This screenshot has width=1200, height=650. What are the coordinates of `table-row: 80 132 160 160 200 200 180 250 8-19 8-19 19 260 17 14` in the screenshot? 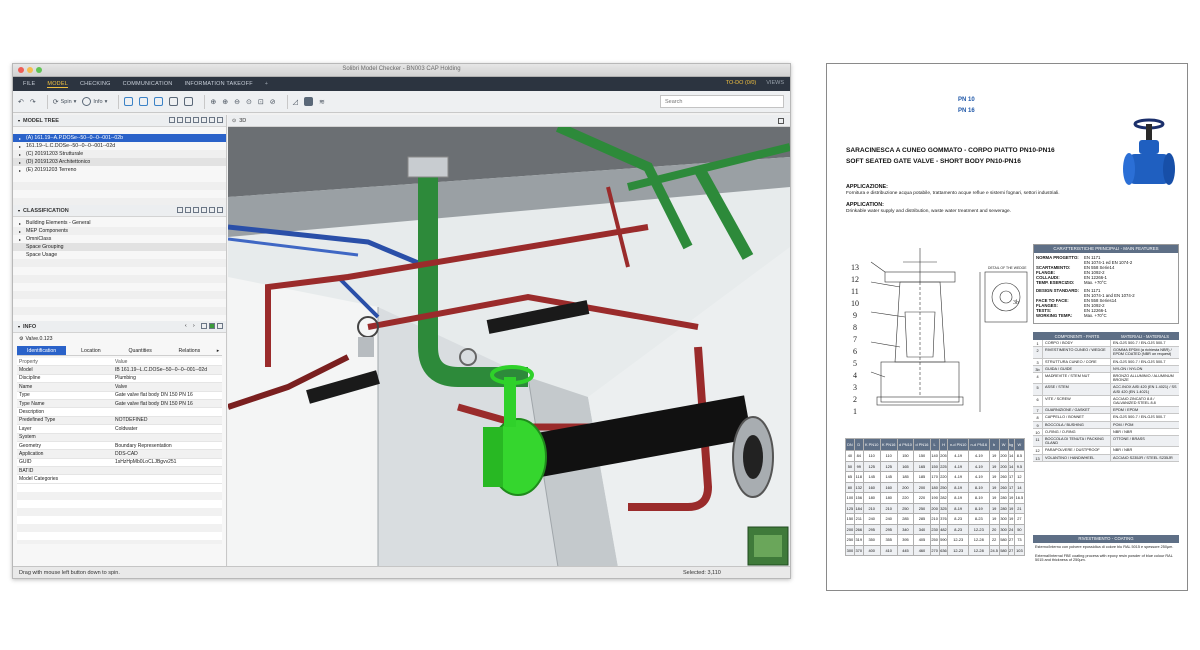 It's located at (935, 487).